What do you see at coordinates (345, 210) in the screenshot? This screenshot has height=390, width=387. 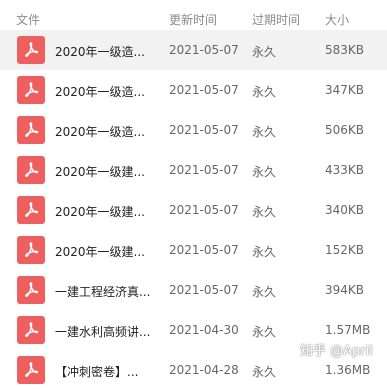 I see `file-size: 340KB` at bounding box center [345, 210].